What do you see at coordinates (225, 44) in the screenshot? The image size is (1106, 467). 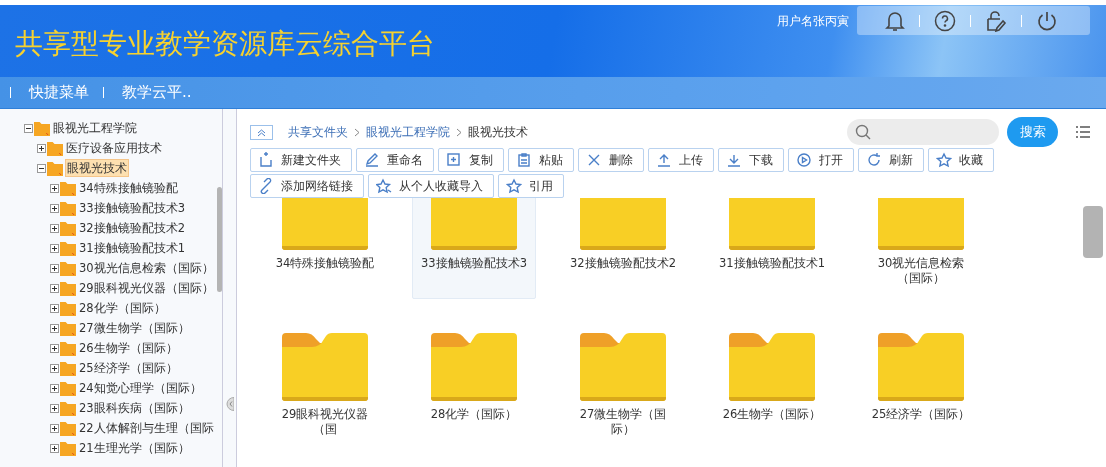 I see `platform-title: 共享型专业教学资源库云综合平台` at bounding box center [225, 44].